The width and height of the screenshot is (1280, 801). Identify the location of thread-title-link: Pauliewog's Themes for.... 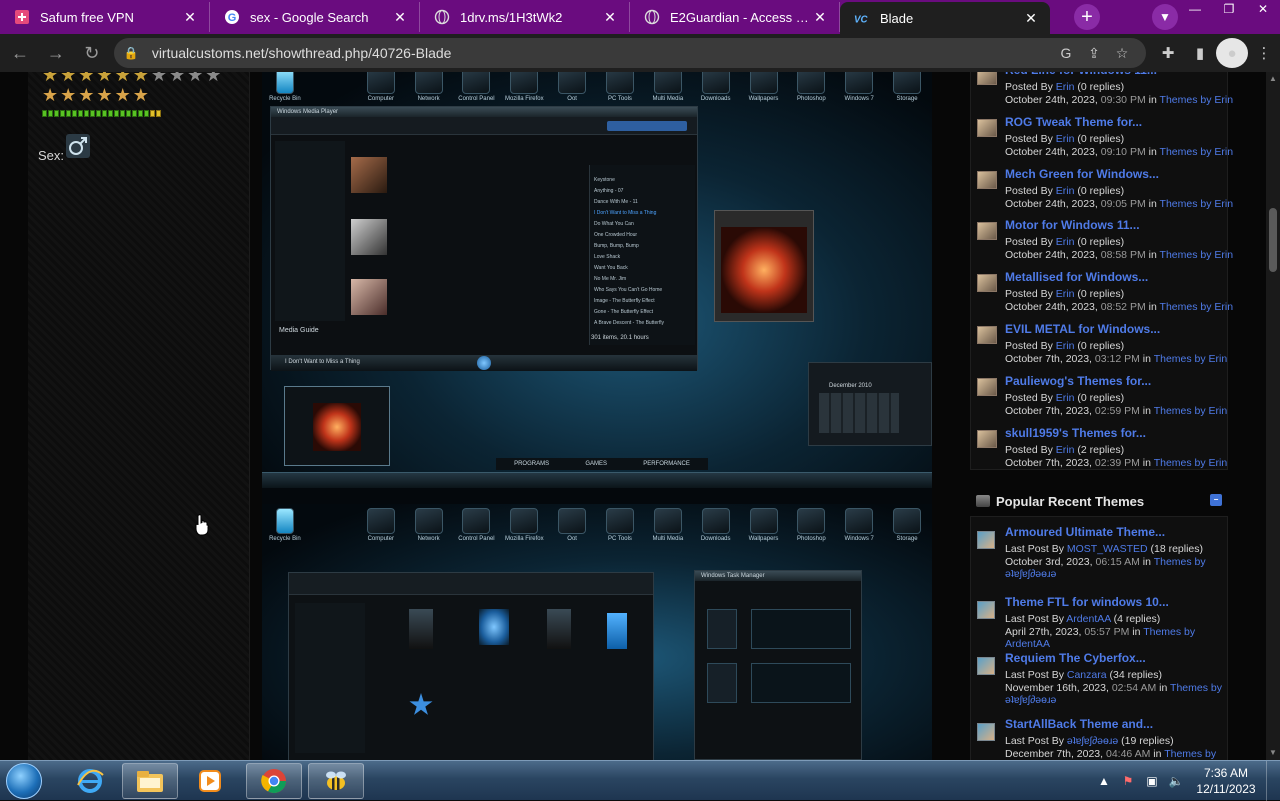
(1078, 381).